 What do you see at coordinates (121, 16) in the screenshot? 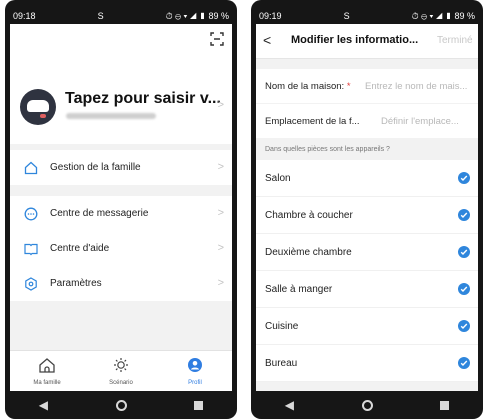
I see `status-bar: 09:18 S ⏱ ⊖ ▾ ◢ ▮ 89 %` at bounding box center [121, 16].